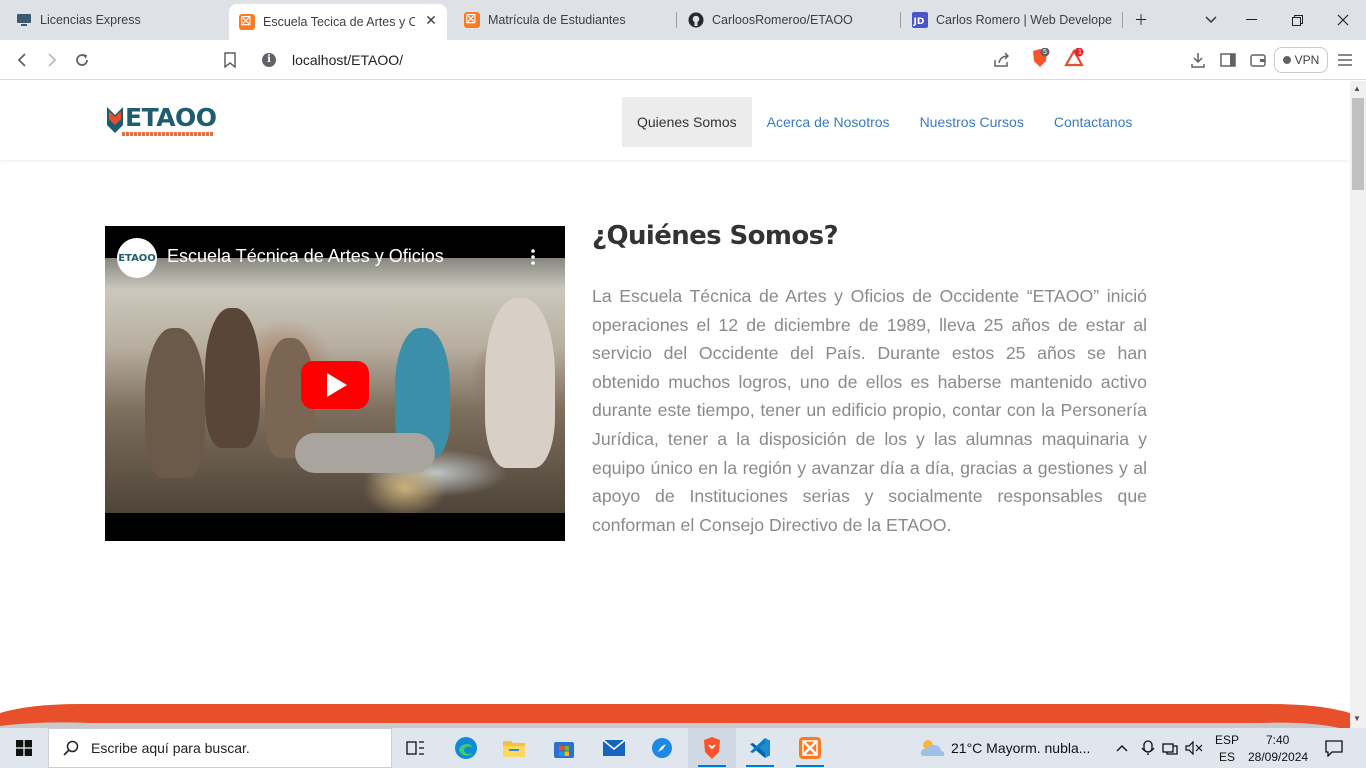  I want to click on vpn-button: VPN, so click(1301, 60).